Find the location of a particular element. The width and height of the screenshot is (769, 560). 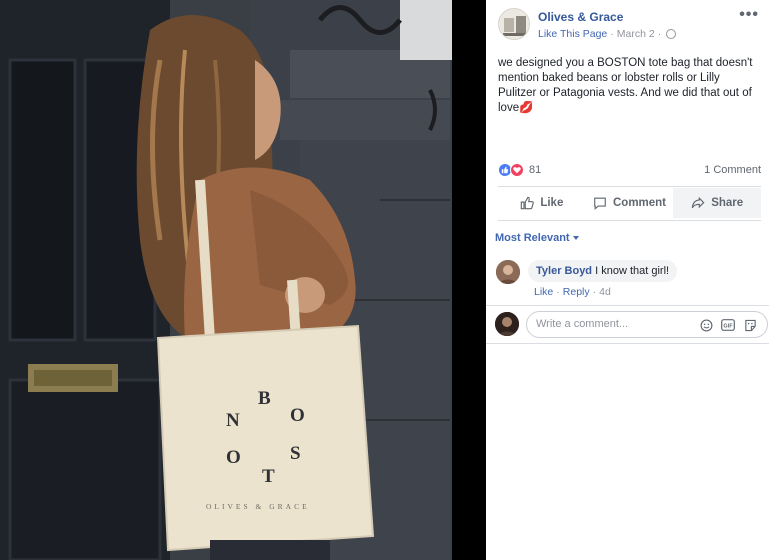

bag-letter-t: T is located at coordinates (268, 476).